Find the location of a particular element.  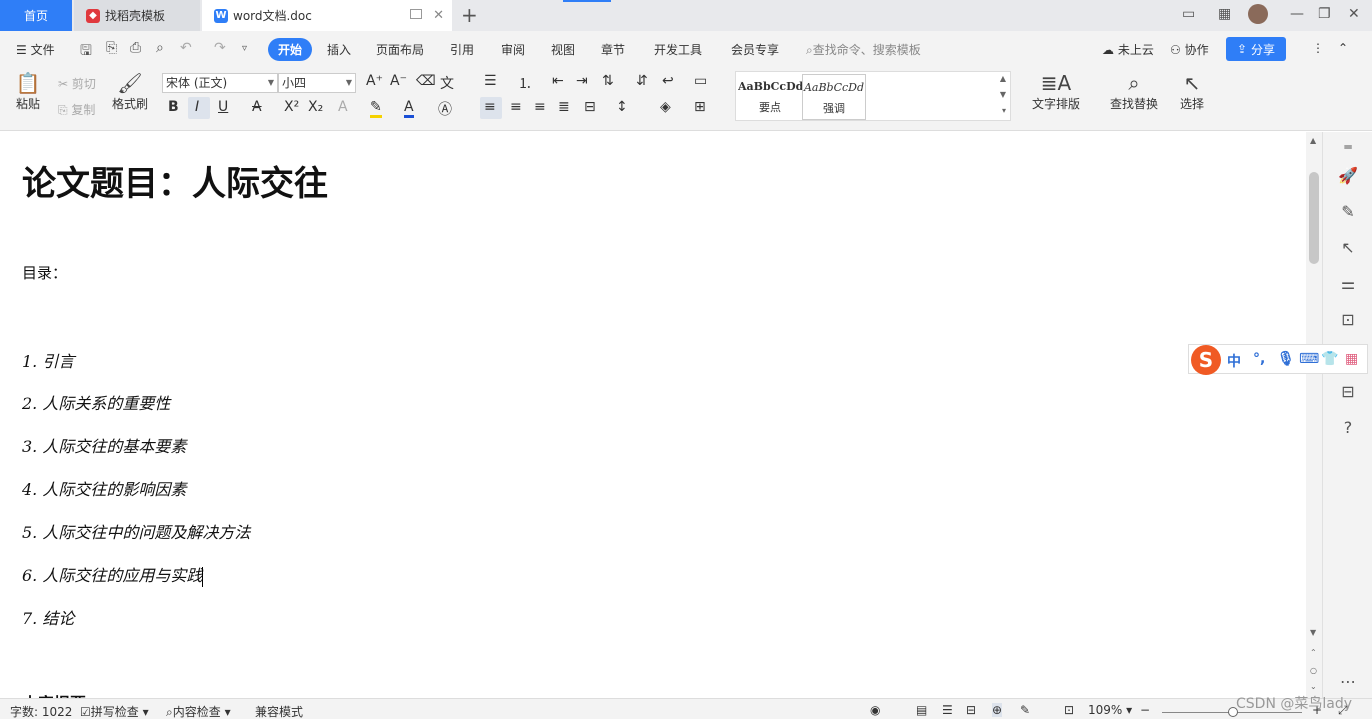

page-view-icon: ▤ is located at coordinates (921, 710).